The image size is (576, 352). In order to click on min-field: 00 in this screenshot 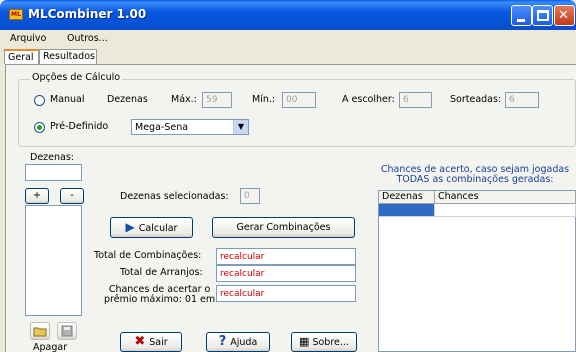, I will do `click(299, 100)`.